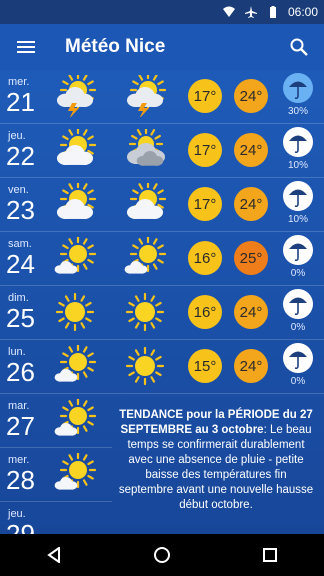 This screenshot has height=576, width=324. What do you see at coordinates (20, 102) in the screenshot?
I see `day-number: 21` at bounding box center [20, 102].